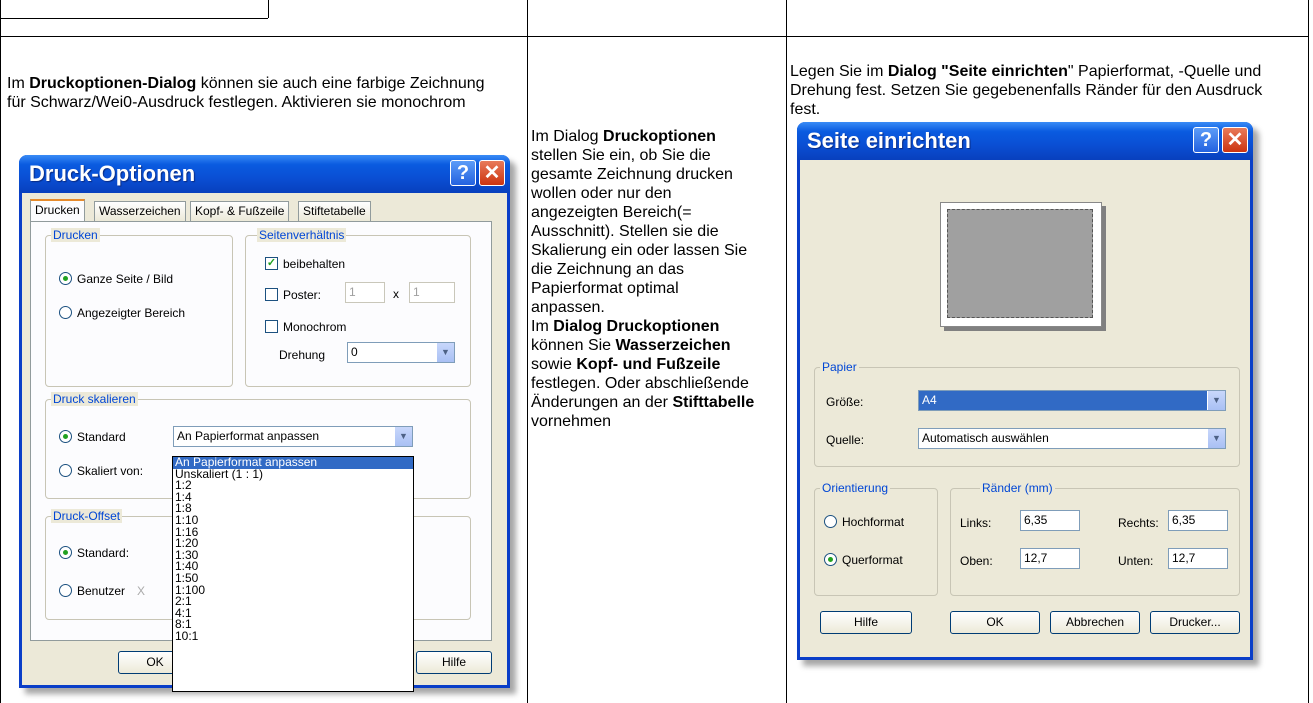  Describe the element at coordinates (845, 440) in the screenshot. I see `source-label: Quelle:` at that location.